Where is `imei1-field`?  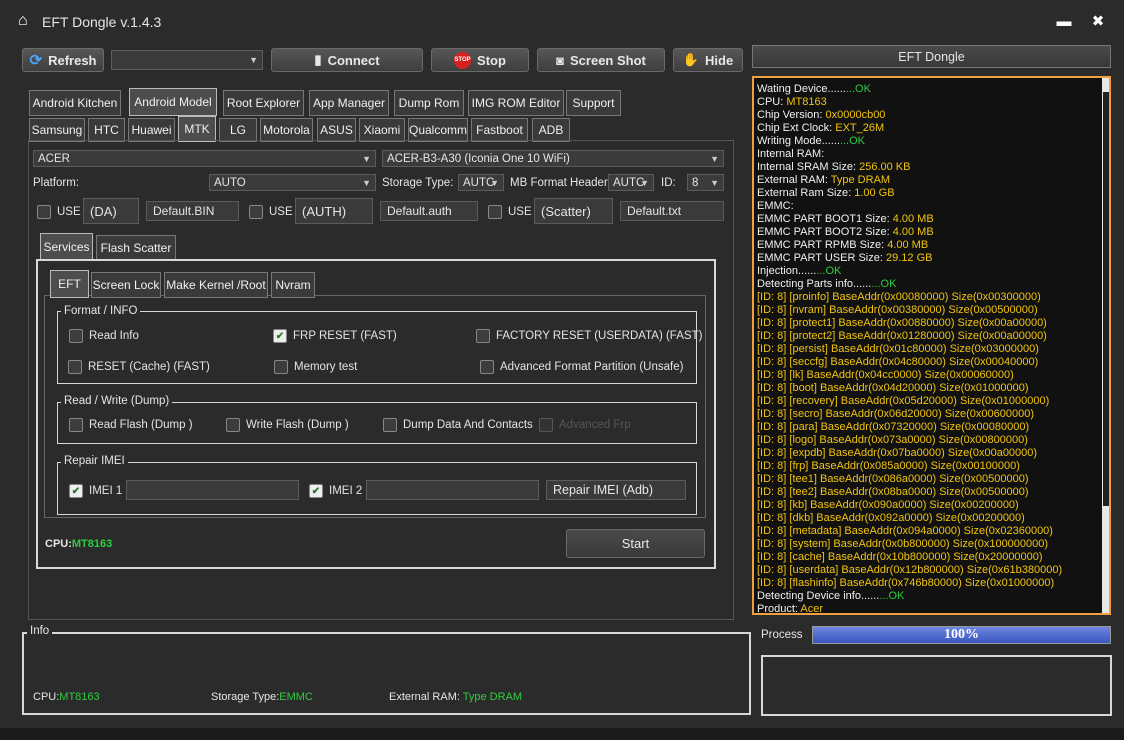
imei1-field is located at coordinates (212, 490).